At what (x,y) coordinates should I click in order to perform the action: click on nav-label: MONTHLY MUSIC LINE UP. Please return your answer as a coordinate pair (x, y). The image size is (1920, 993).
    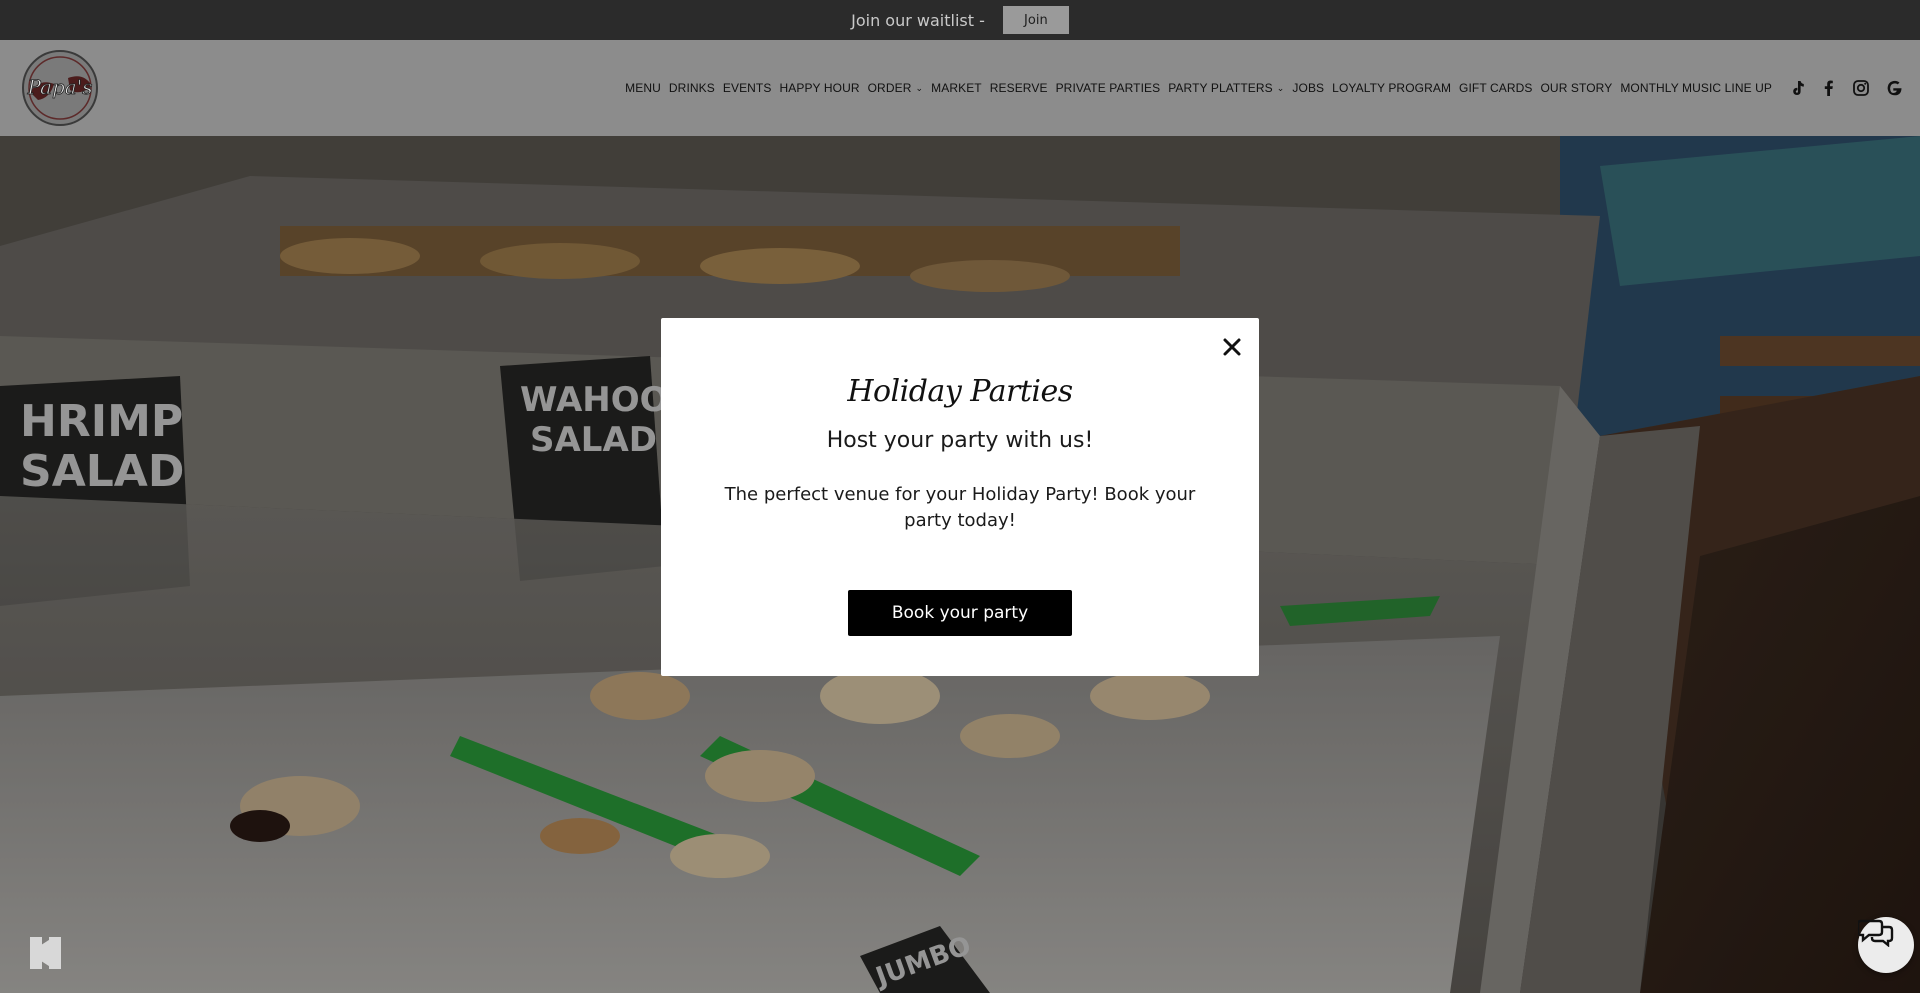
    Looking at the image, I should click on (1696, 88).